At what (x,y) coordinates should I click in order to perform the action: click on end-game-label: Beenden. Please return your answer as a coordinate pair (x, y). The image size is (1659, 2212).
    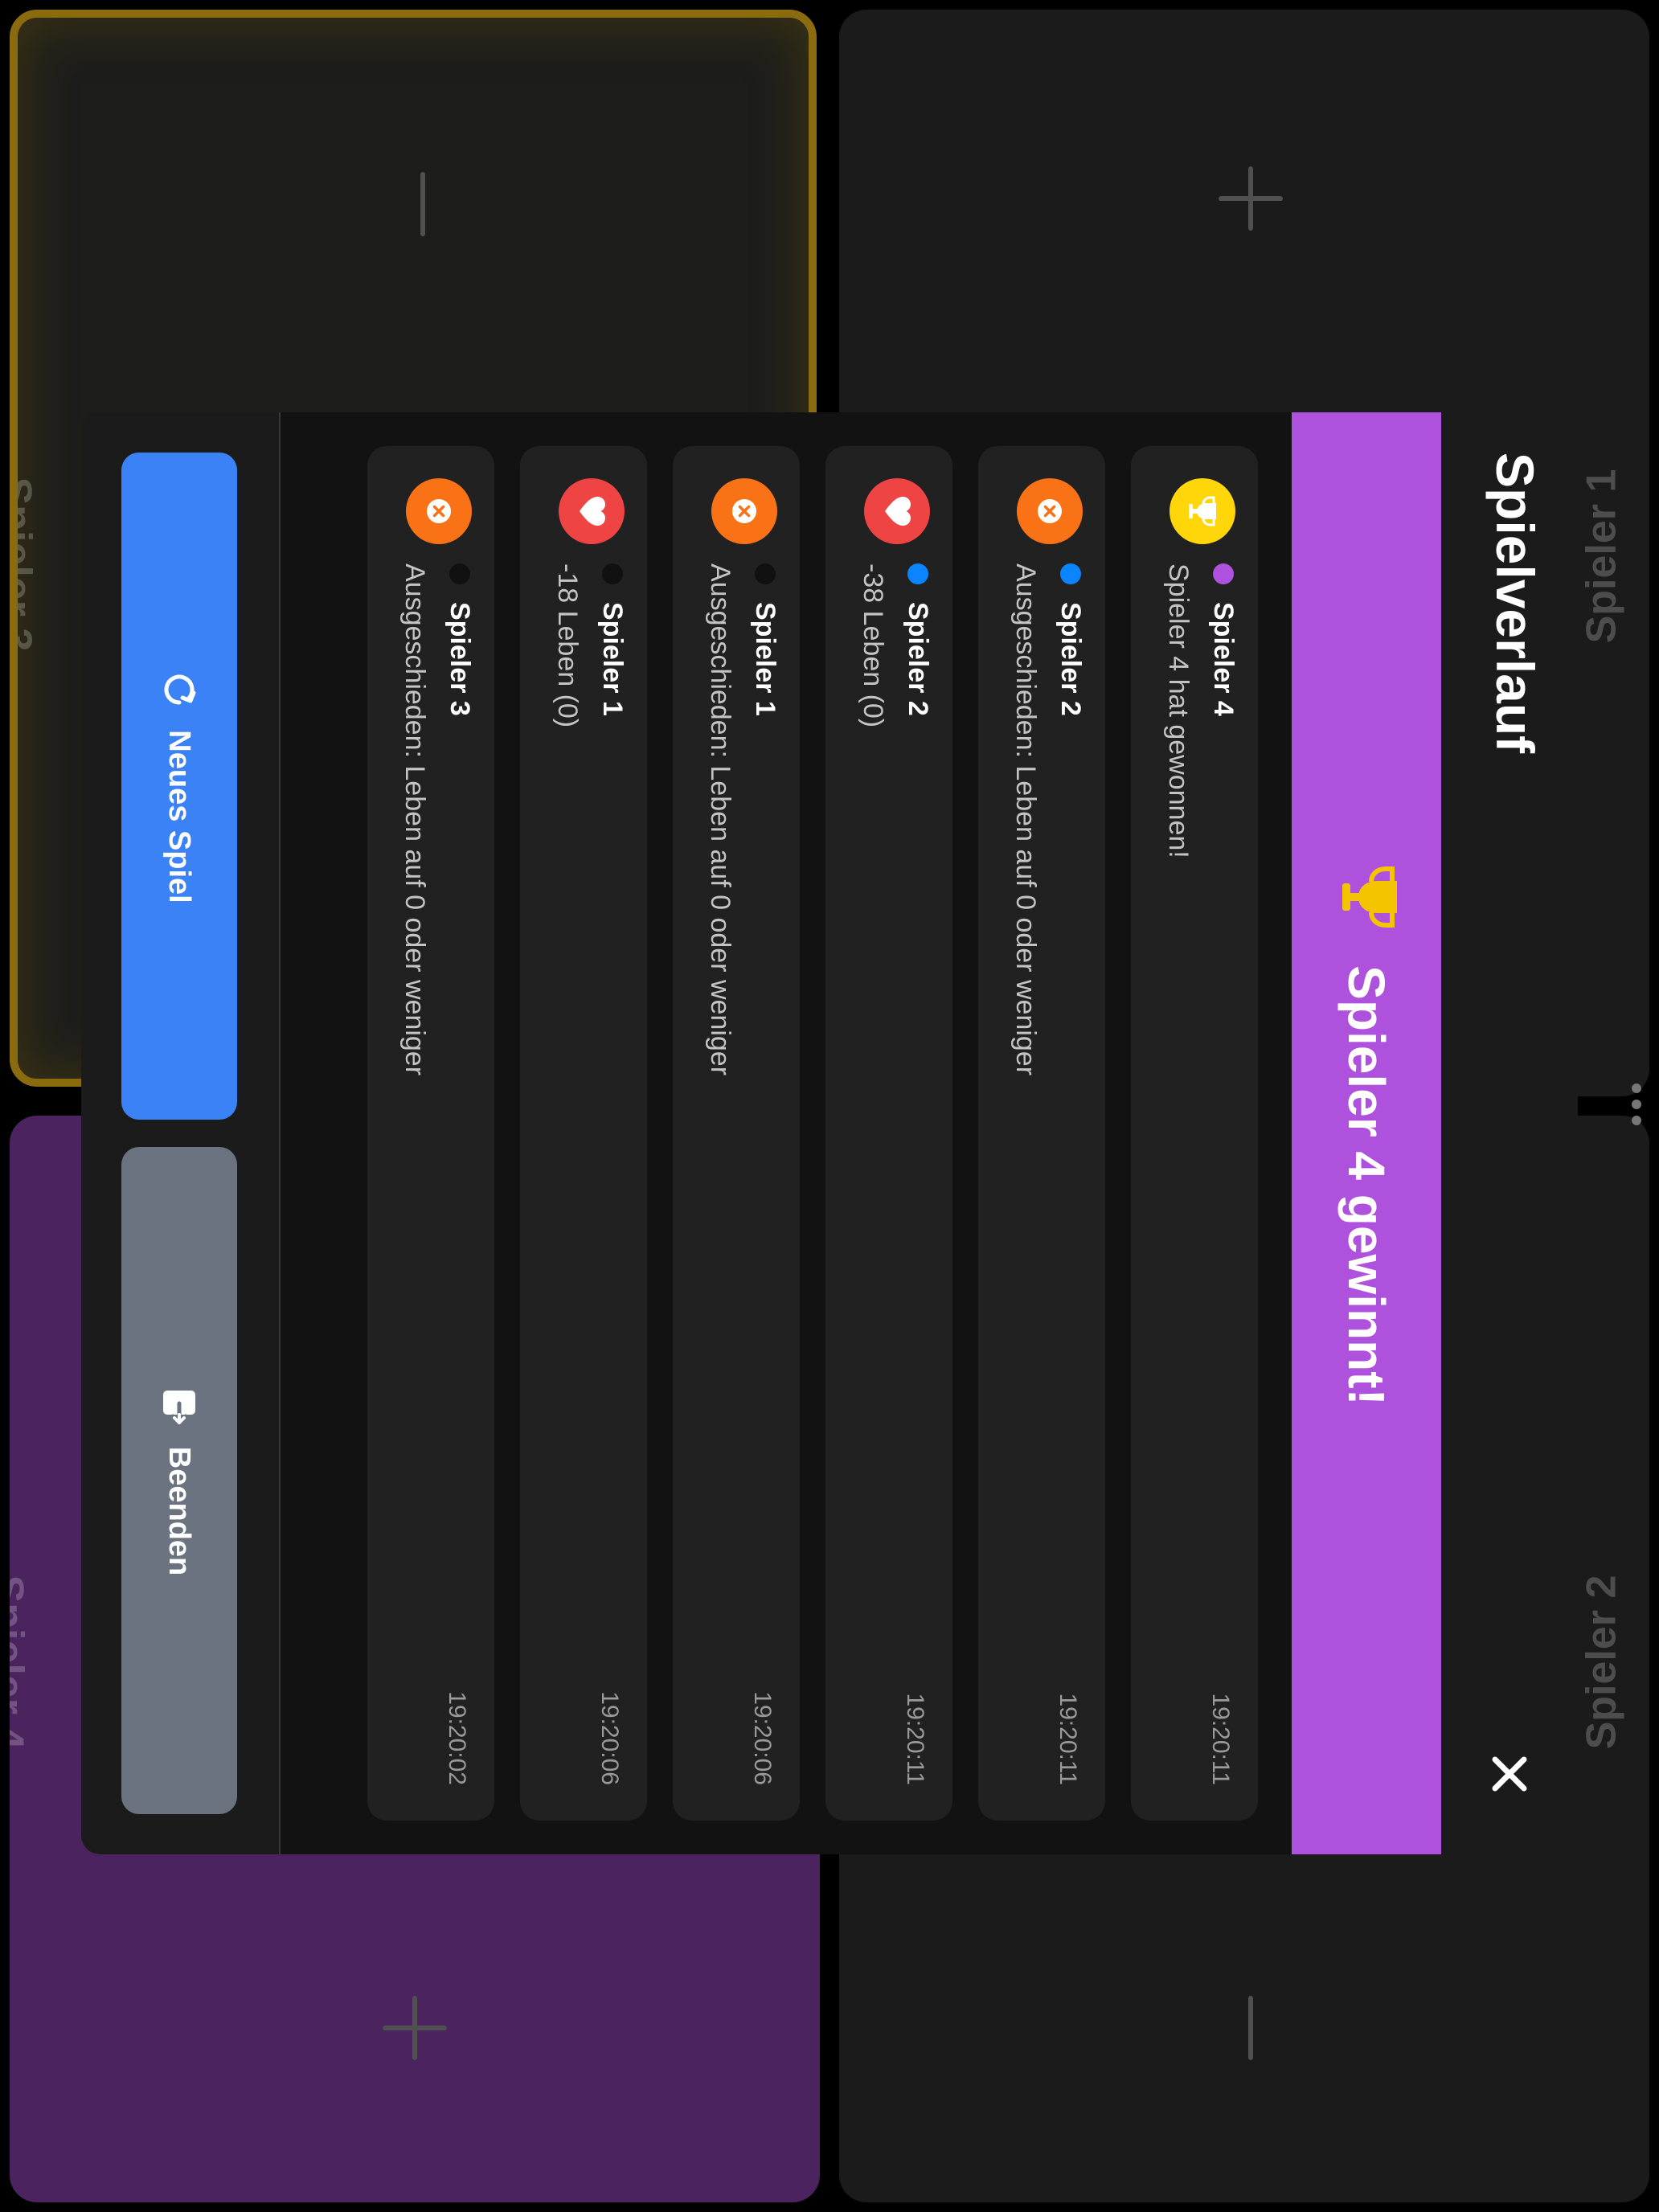
    Looking at the image, I should click on (179, 1511).